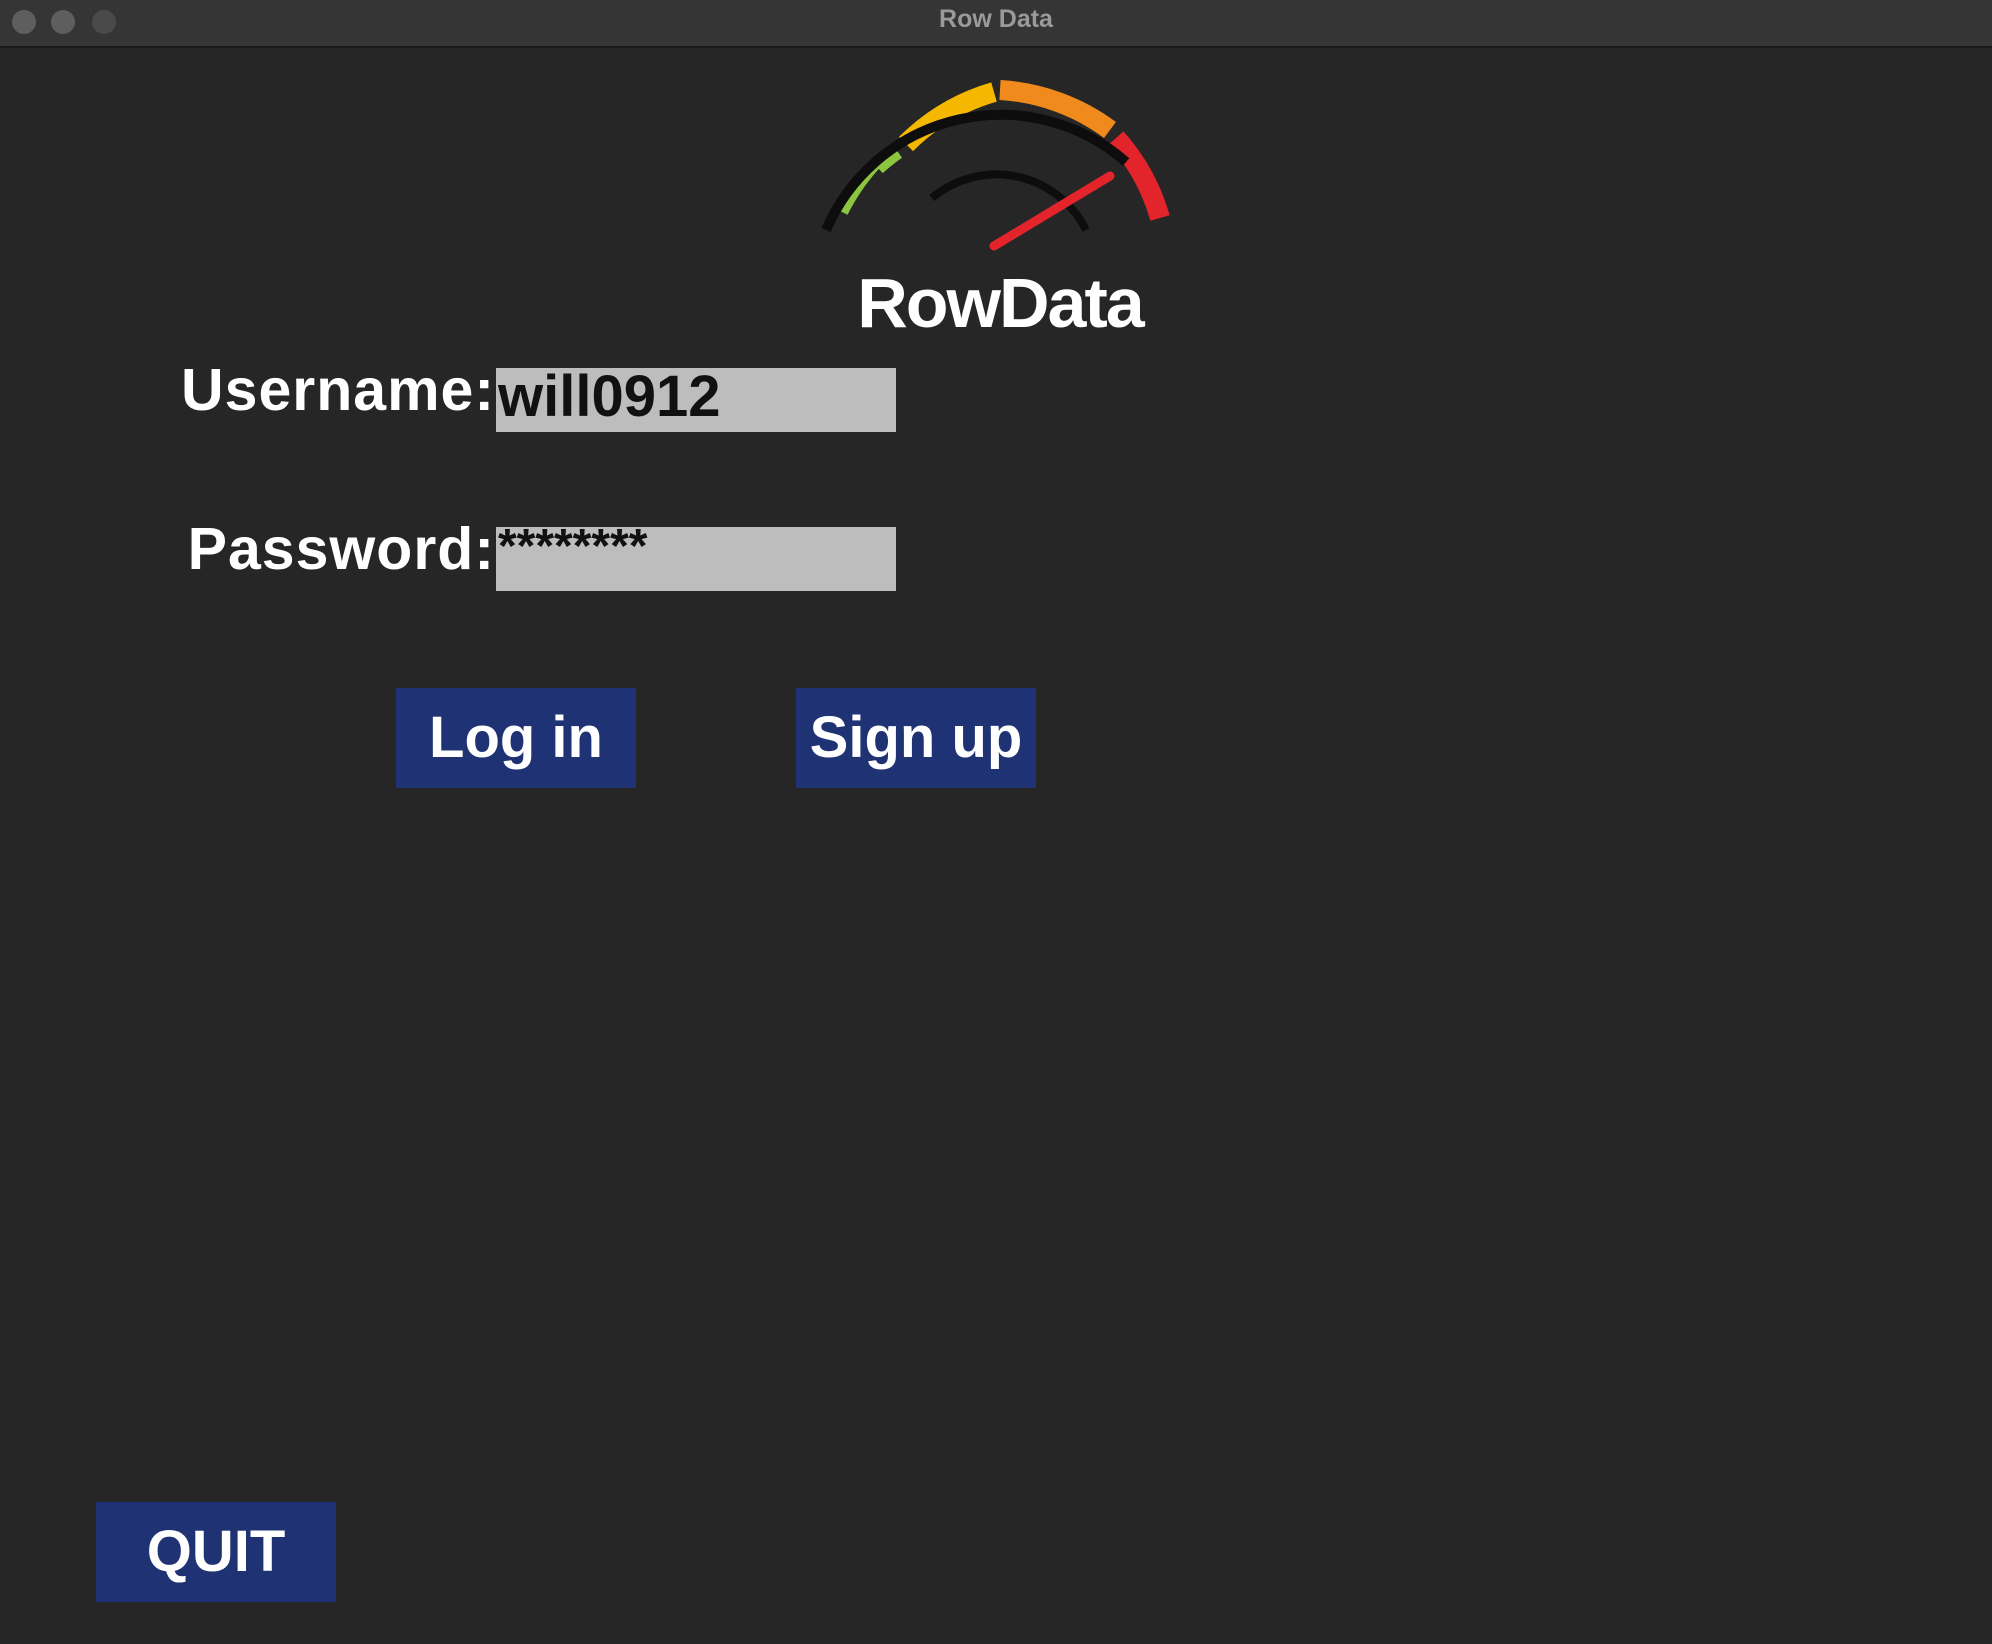 The image size is (1992, 1644). What do you see at coordinates (996, 19) in the screenshot?
I see `window-title: Row Data` at bounding box center [996, 19].